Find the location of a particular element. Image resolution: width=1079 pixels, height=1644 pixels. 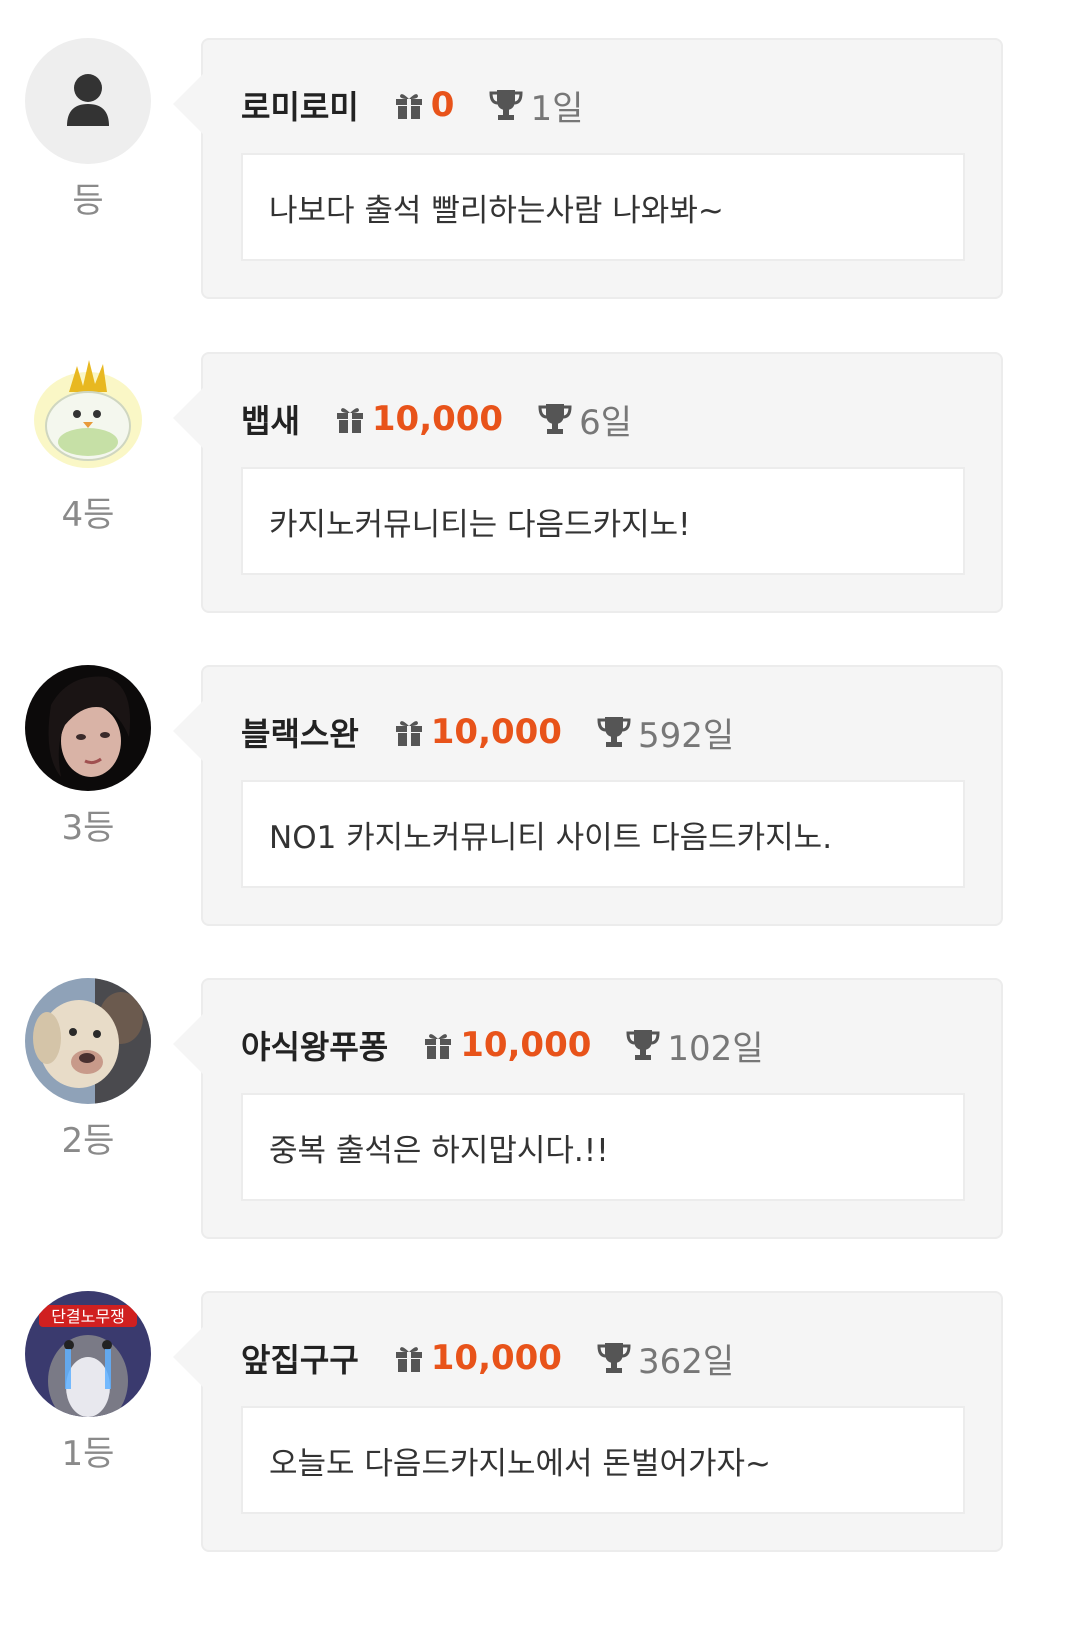

attendance-days: 592일 is located at coordinates (686, 735).